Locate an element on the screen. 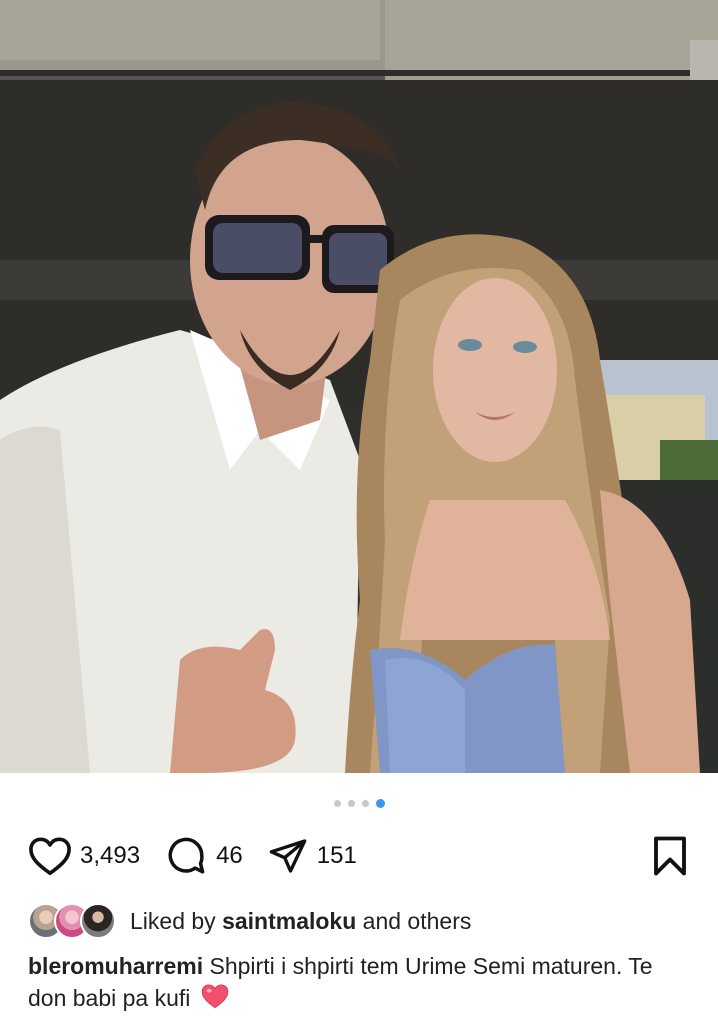  caption-author: bleromuharremi is located at coordinates (115, 966).